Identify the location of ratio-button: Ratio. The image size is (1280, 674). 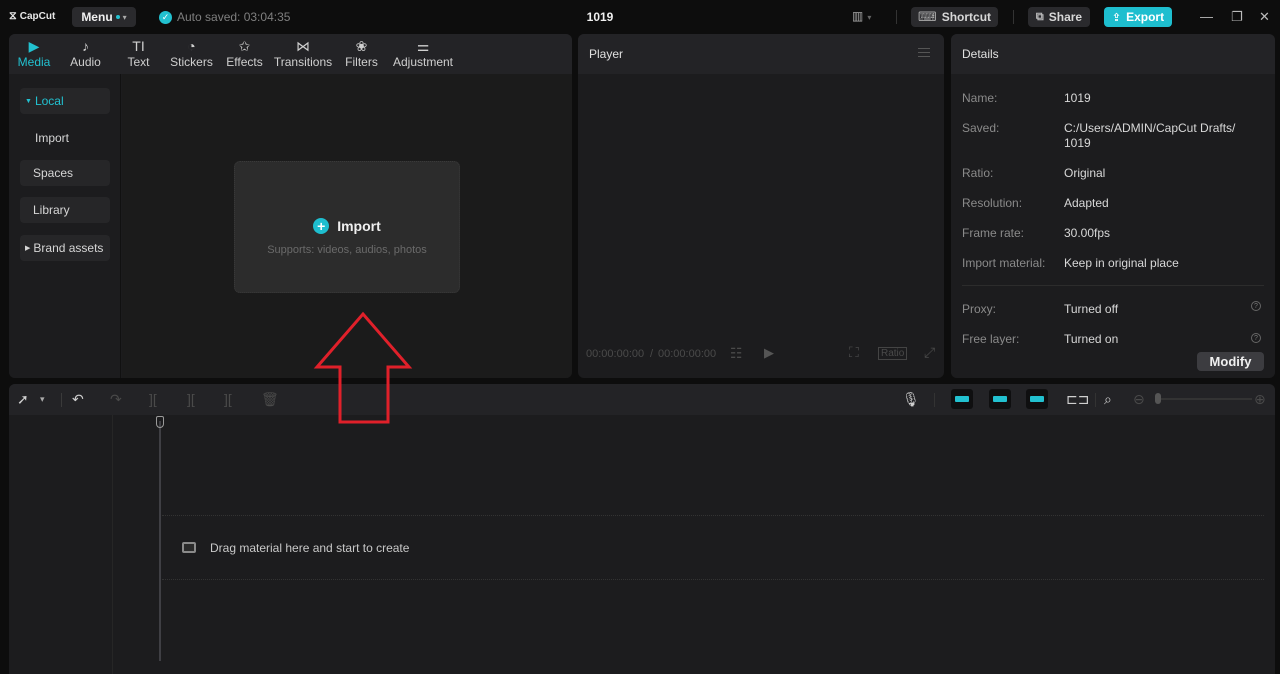
(893, 353).